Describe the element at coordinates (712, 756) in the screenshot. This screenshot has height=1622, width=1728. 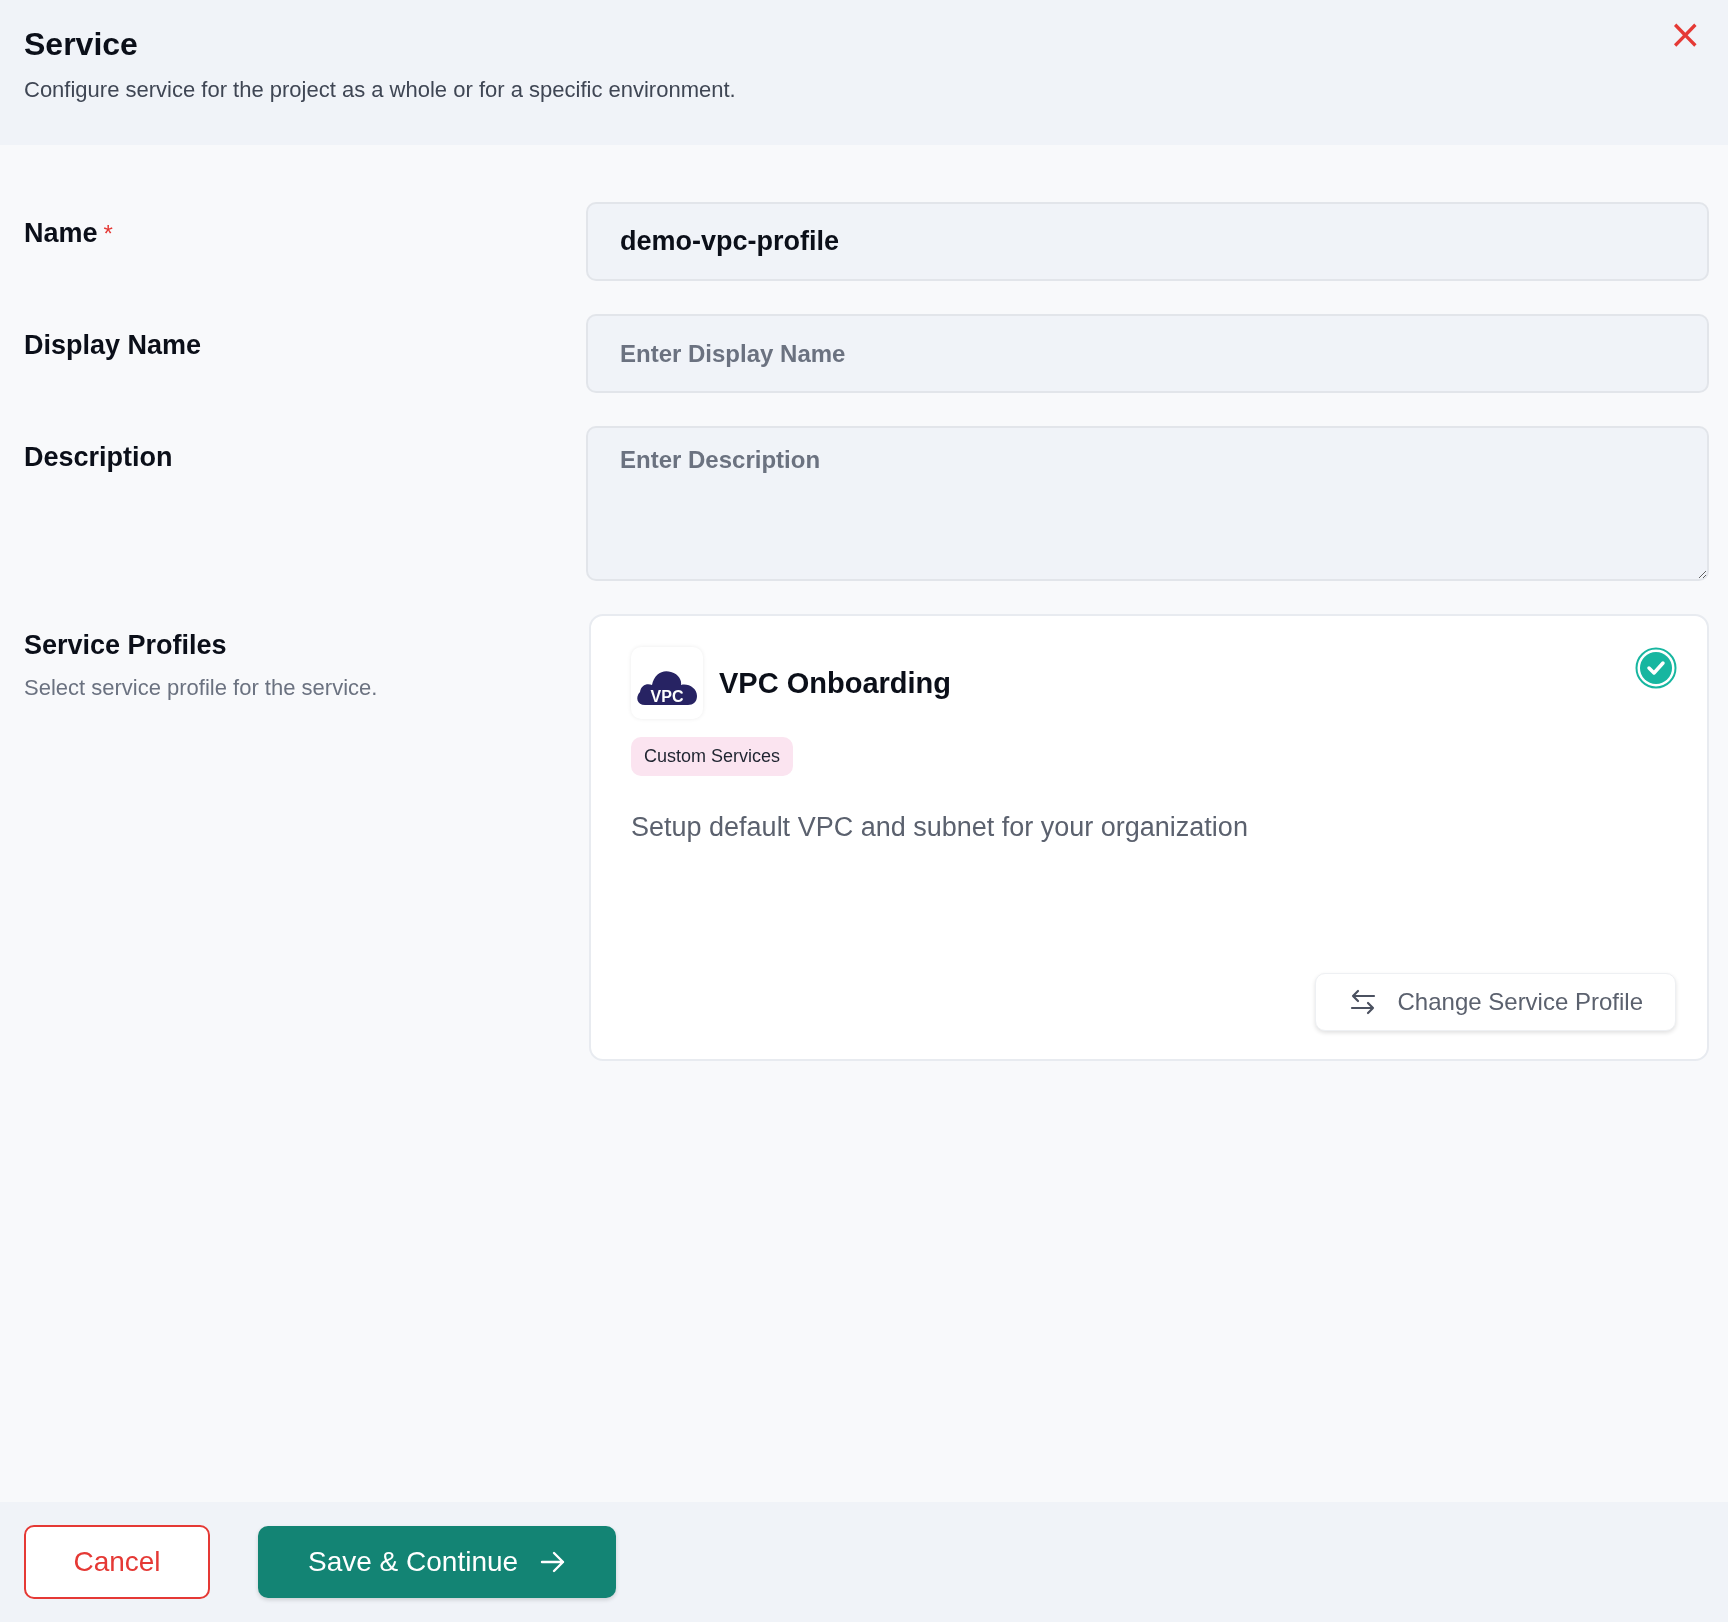
I see `category-tag: Custom Services` at that location.